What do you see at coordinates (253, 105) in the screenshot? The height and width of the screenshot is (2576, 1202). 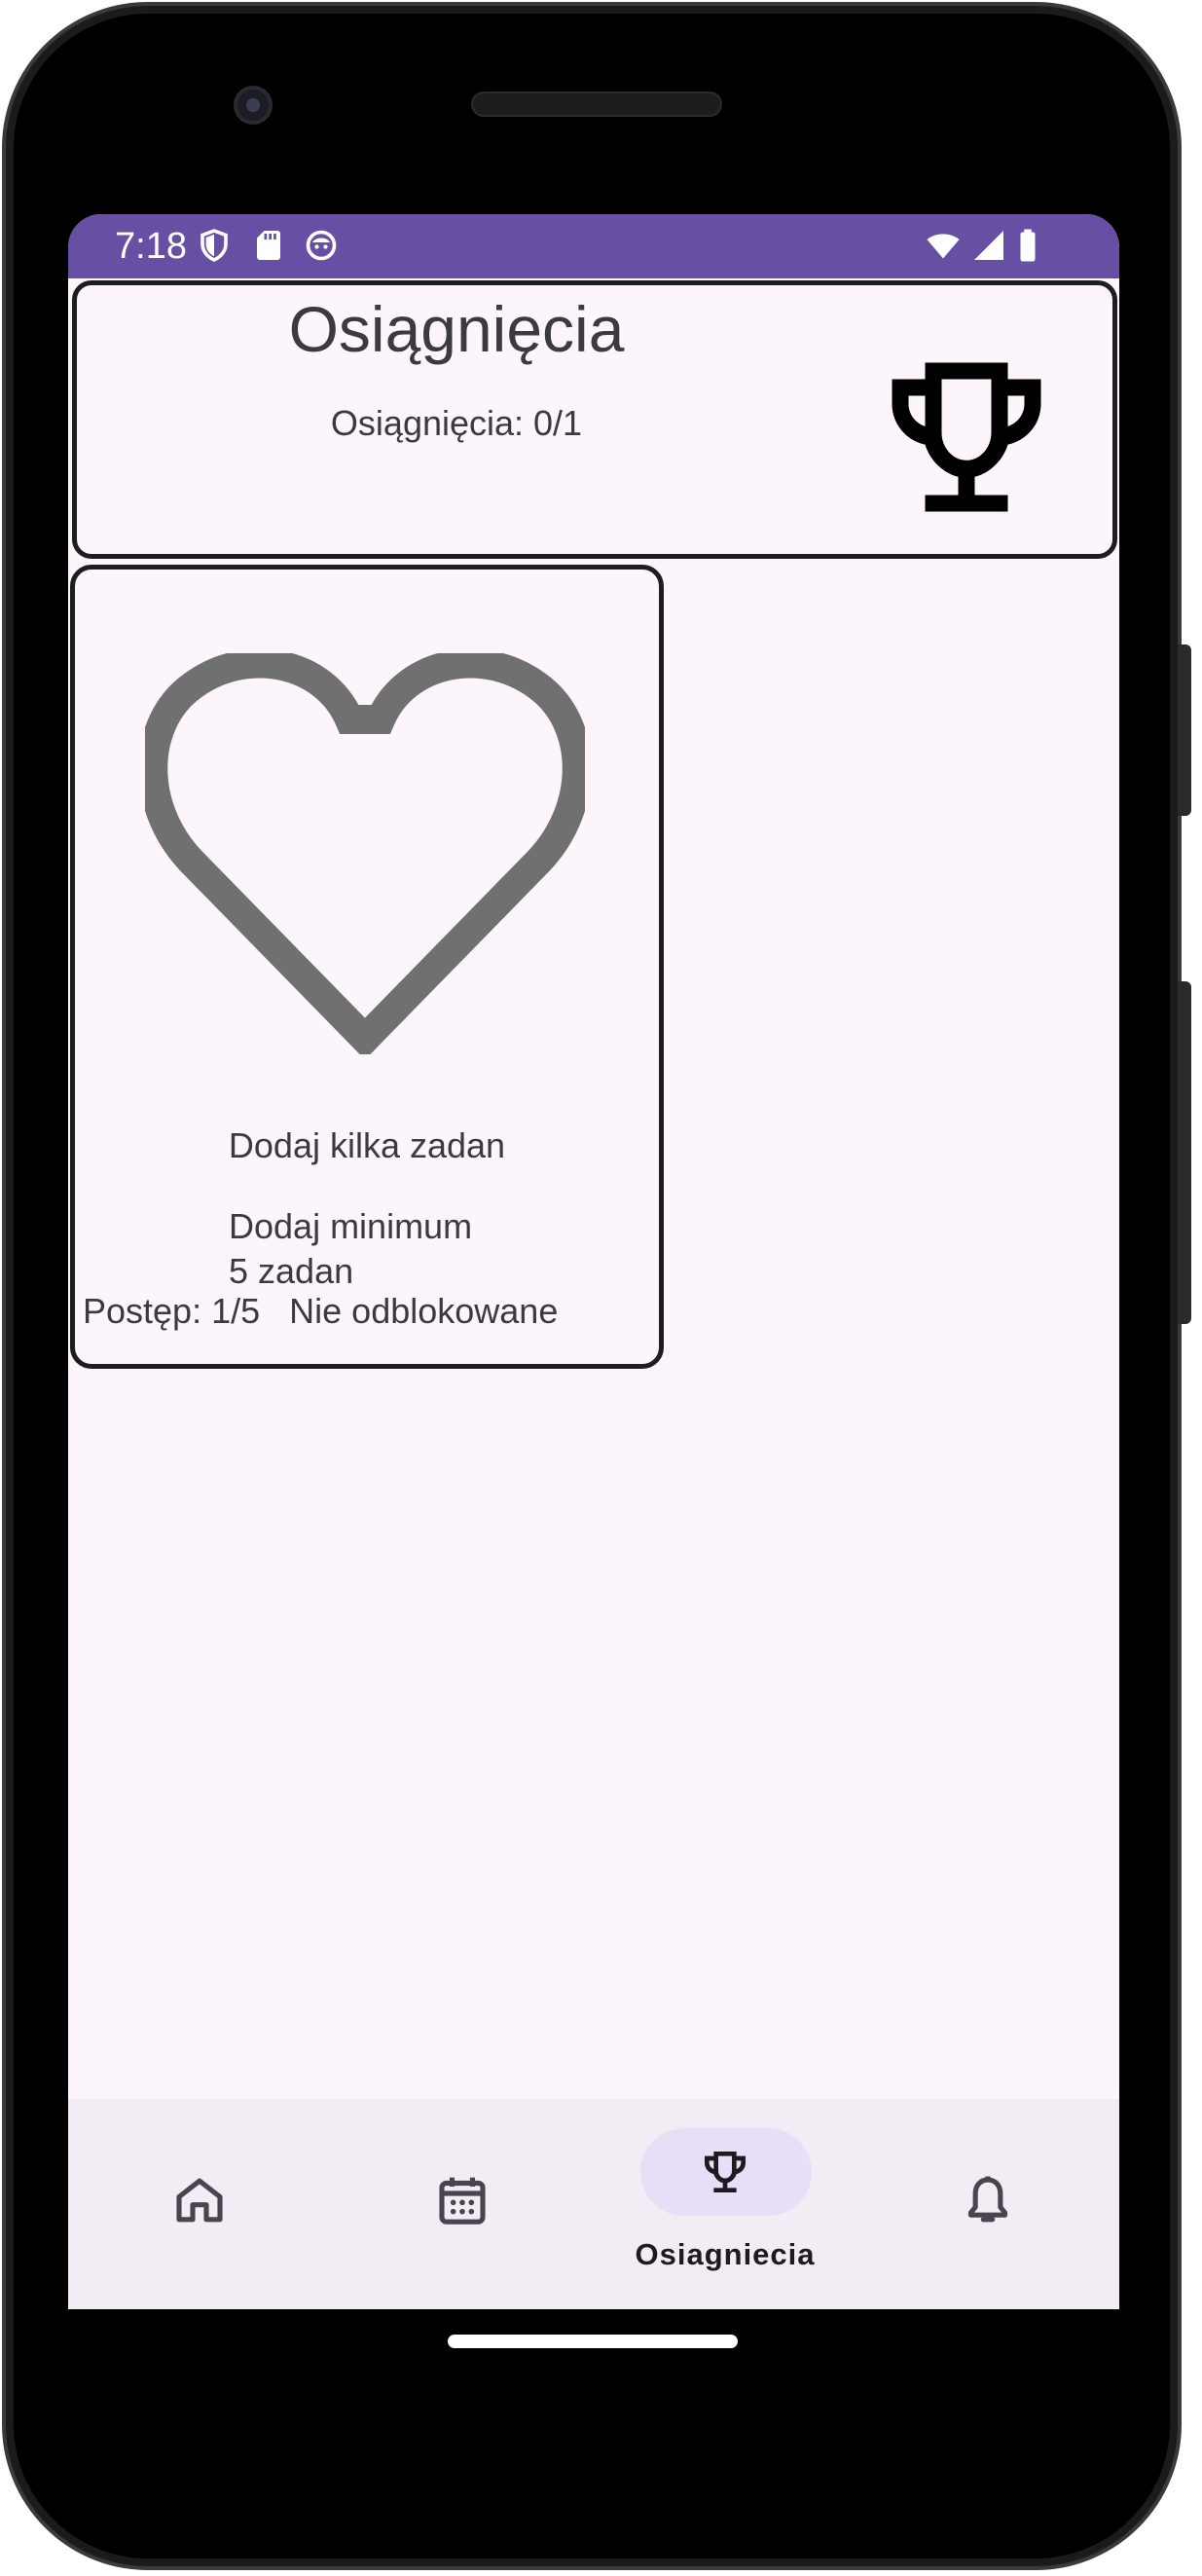 I see `front-camera` at bounding box center [253, 105].